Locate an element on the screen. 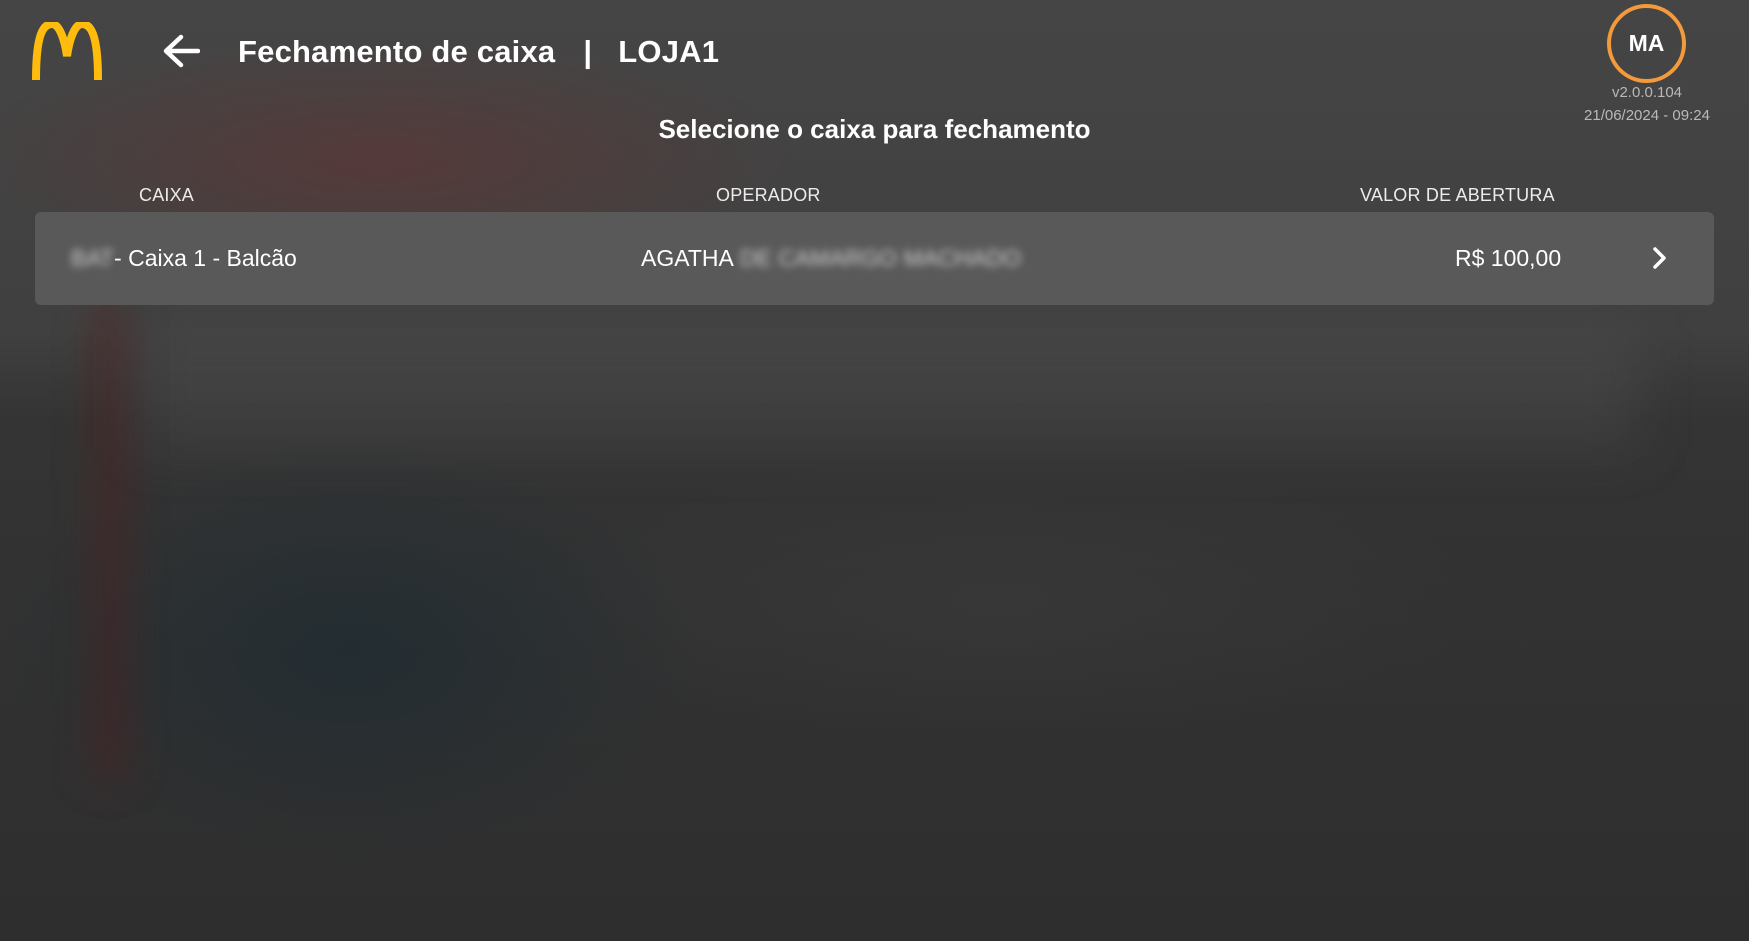  operador-cell: AGATHA DE CAMARGO MACHADO is located at coordinates (831, 258).